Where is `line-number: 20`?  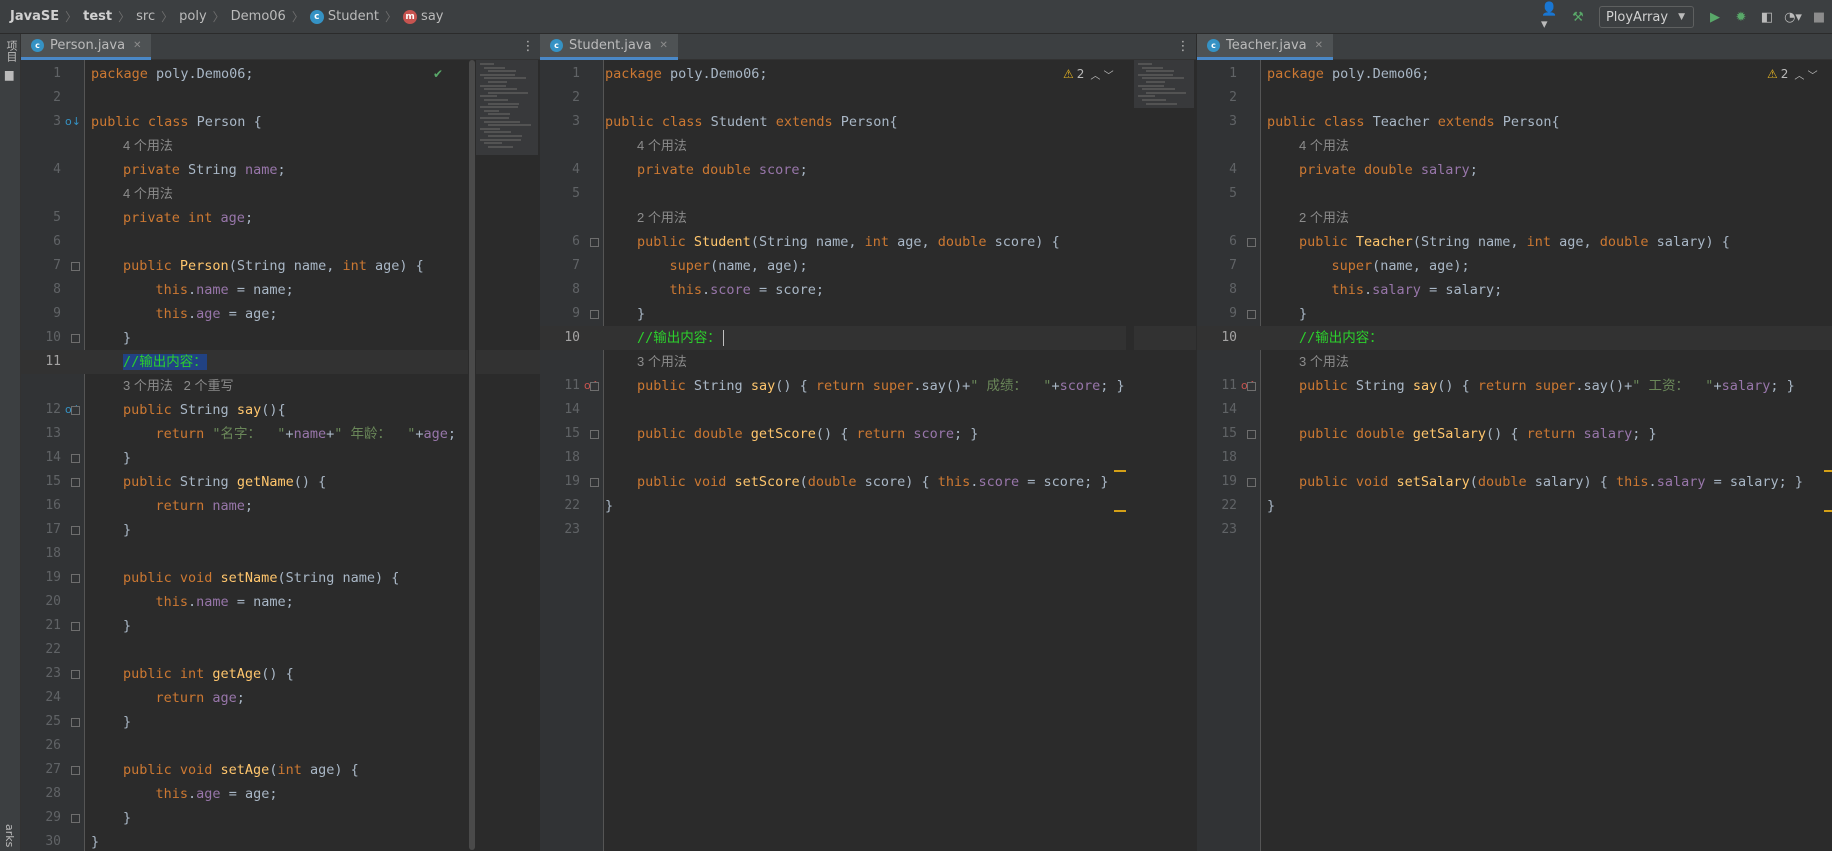
line-number: 20 is located at coordinates (41, 602).